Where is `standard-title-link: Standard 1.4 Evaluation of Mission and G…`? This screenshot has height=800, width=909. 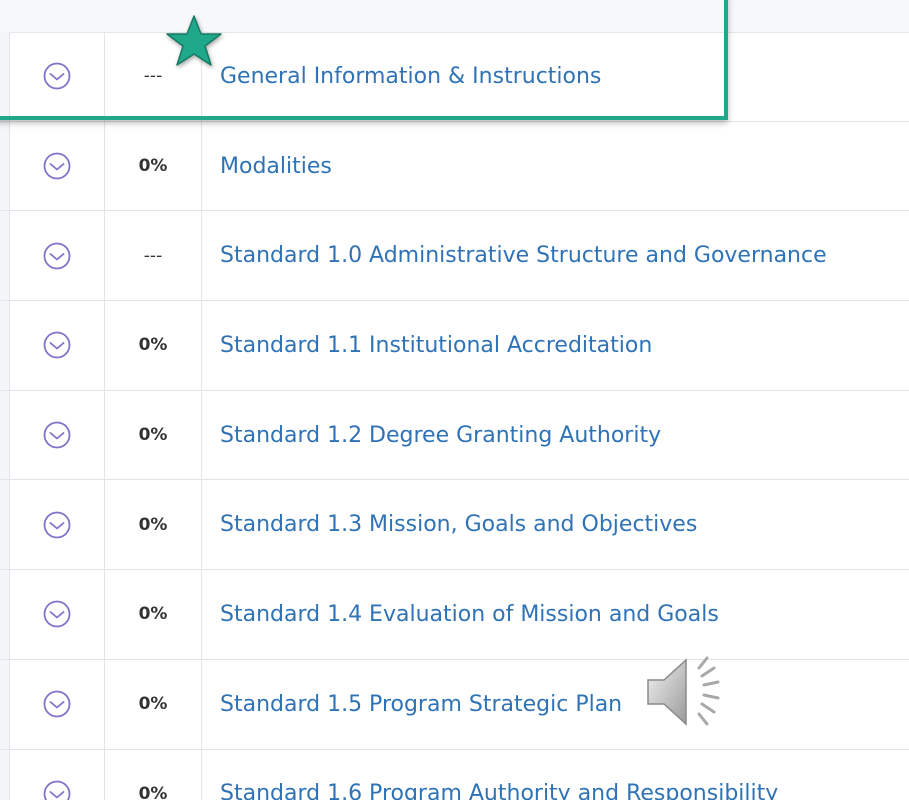
standard-title-link: Standard 1.4 Evaluation of Mission and G… is located at coordinates (564, 614).